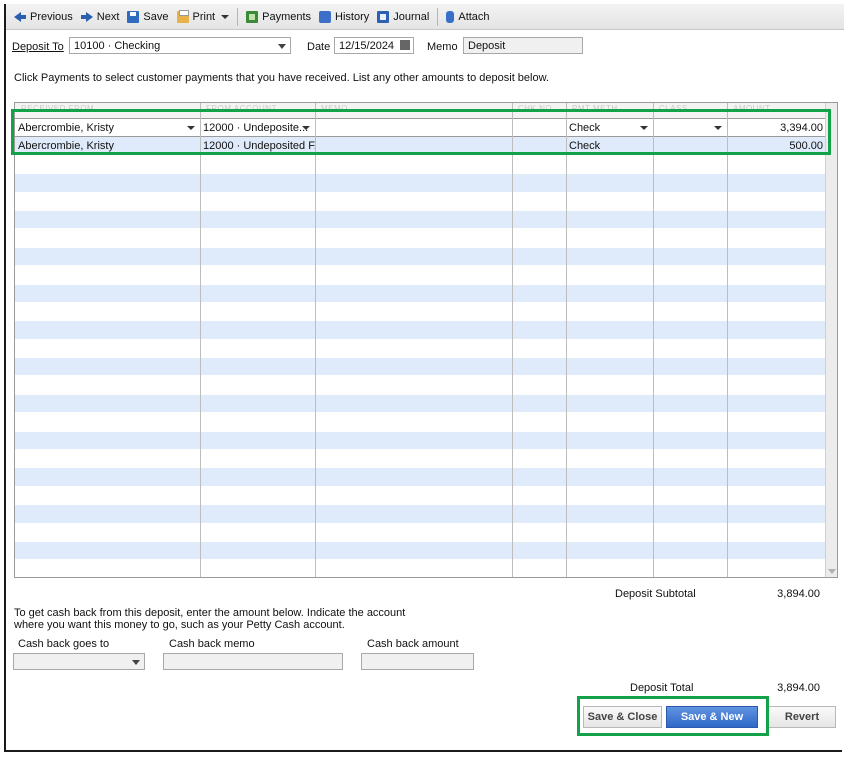 This screenshot has height=758, width=854. What do you see at coordinates (325, 16) in the screenshot?
I see `history-icon` at bounding box center [325, 16].